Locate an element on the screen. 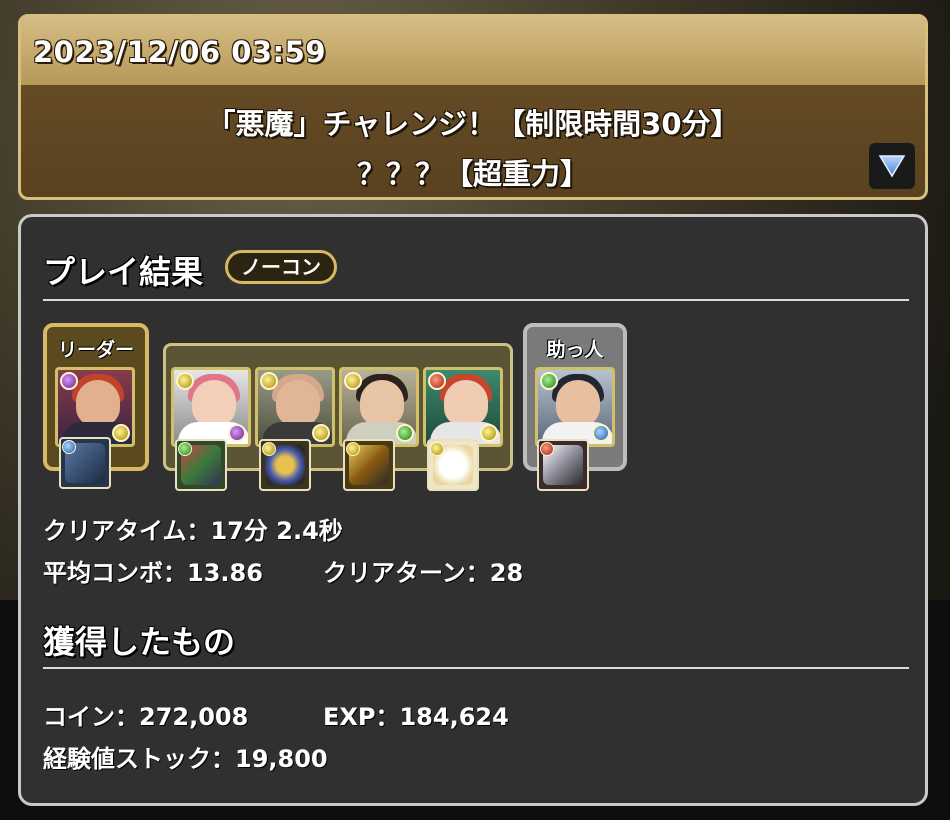 The image size is (950, 820). average-combo: 平均コンボ：13.86 is located at coordinates (153, 573).